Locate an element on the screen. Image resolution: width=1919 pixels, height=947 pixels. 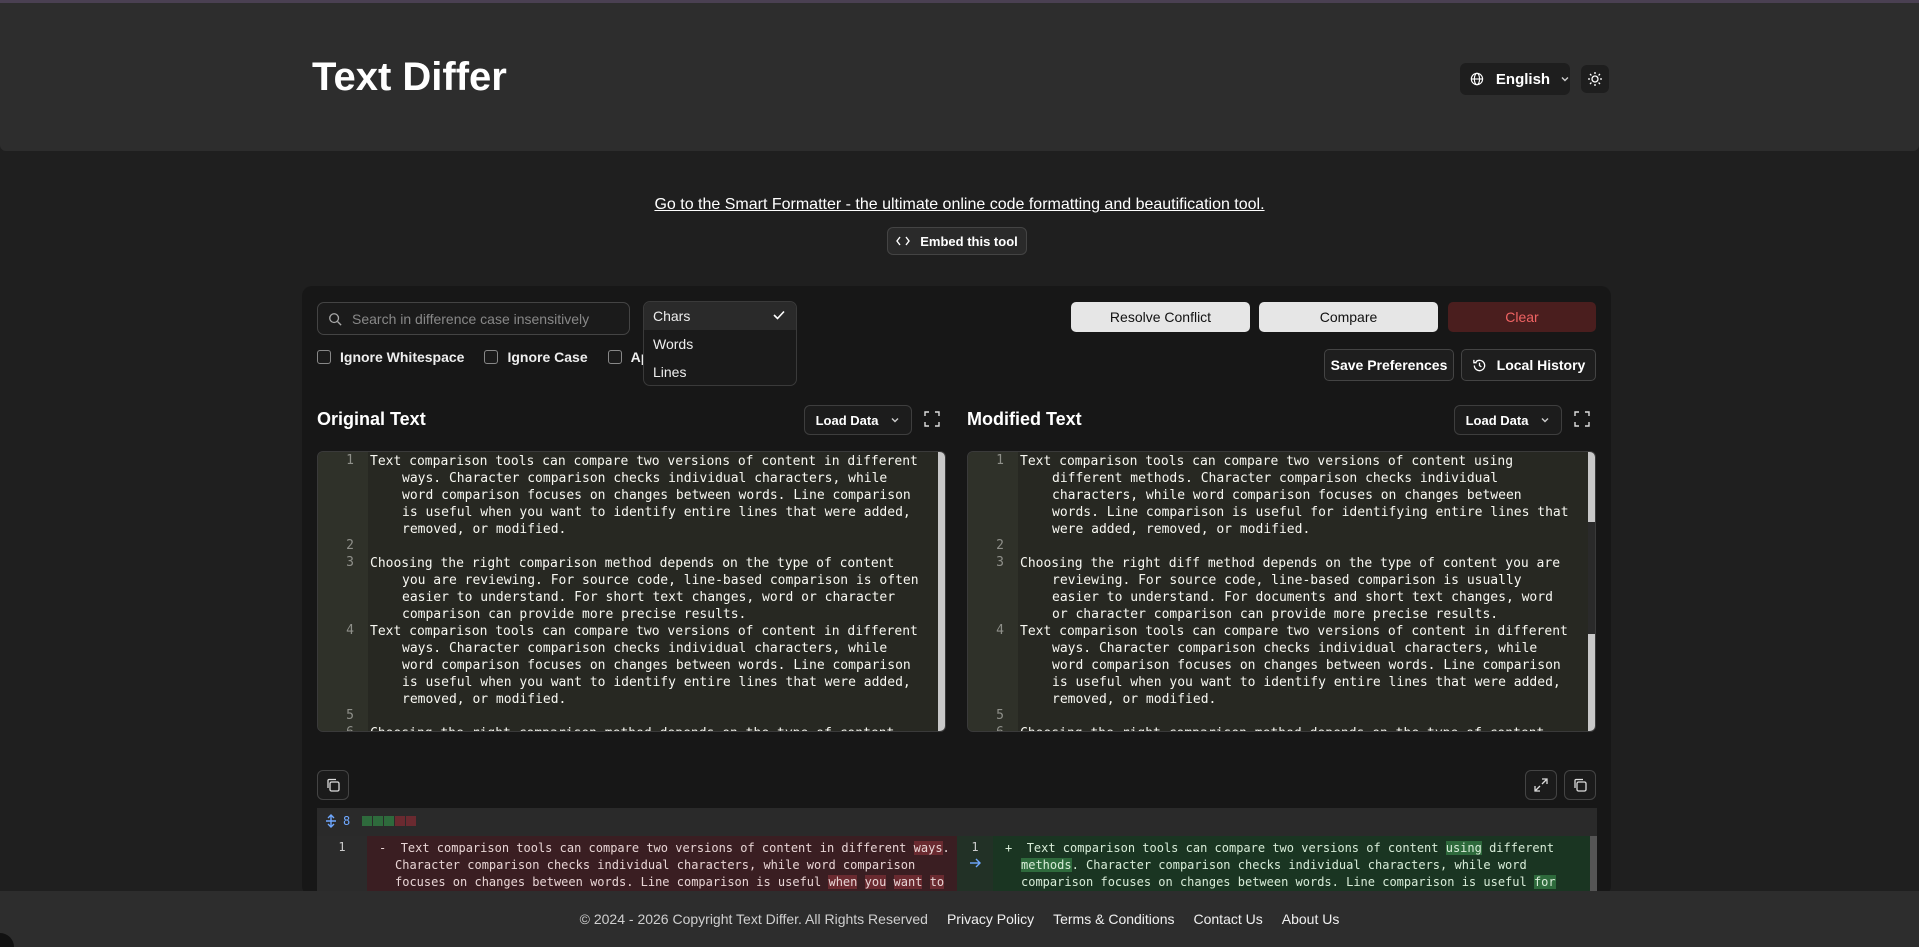
local-history-button: Local History is located at coordinates (1528, 365).